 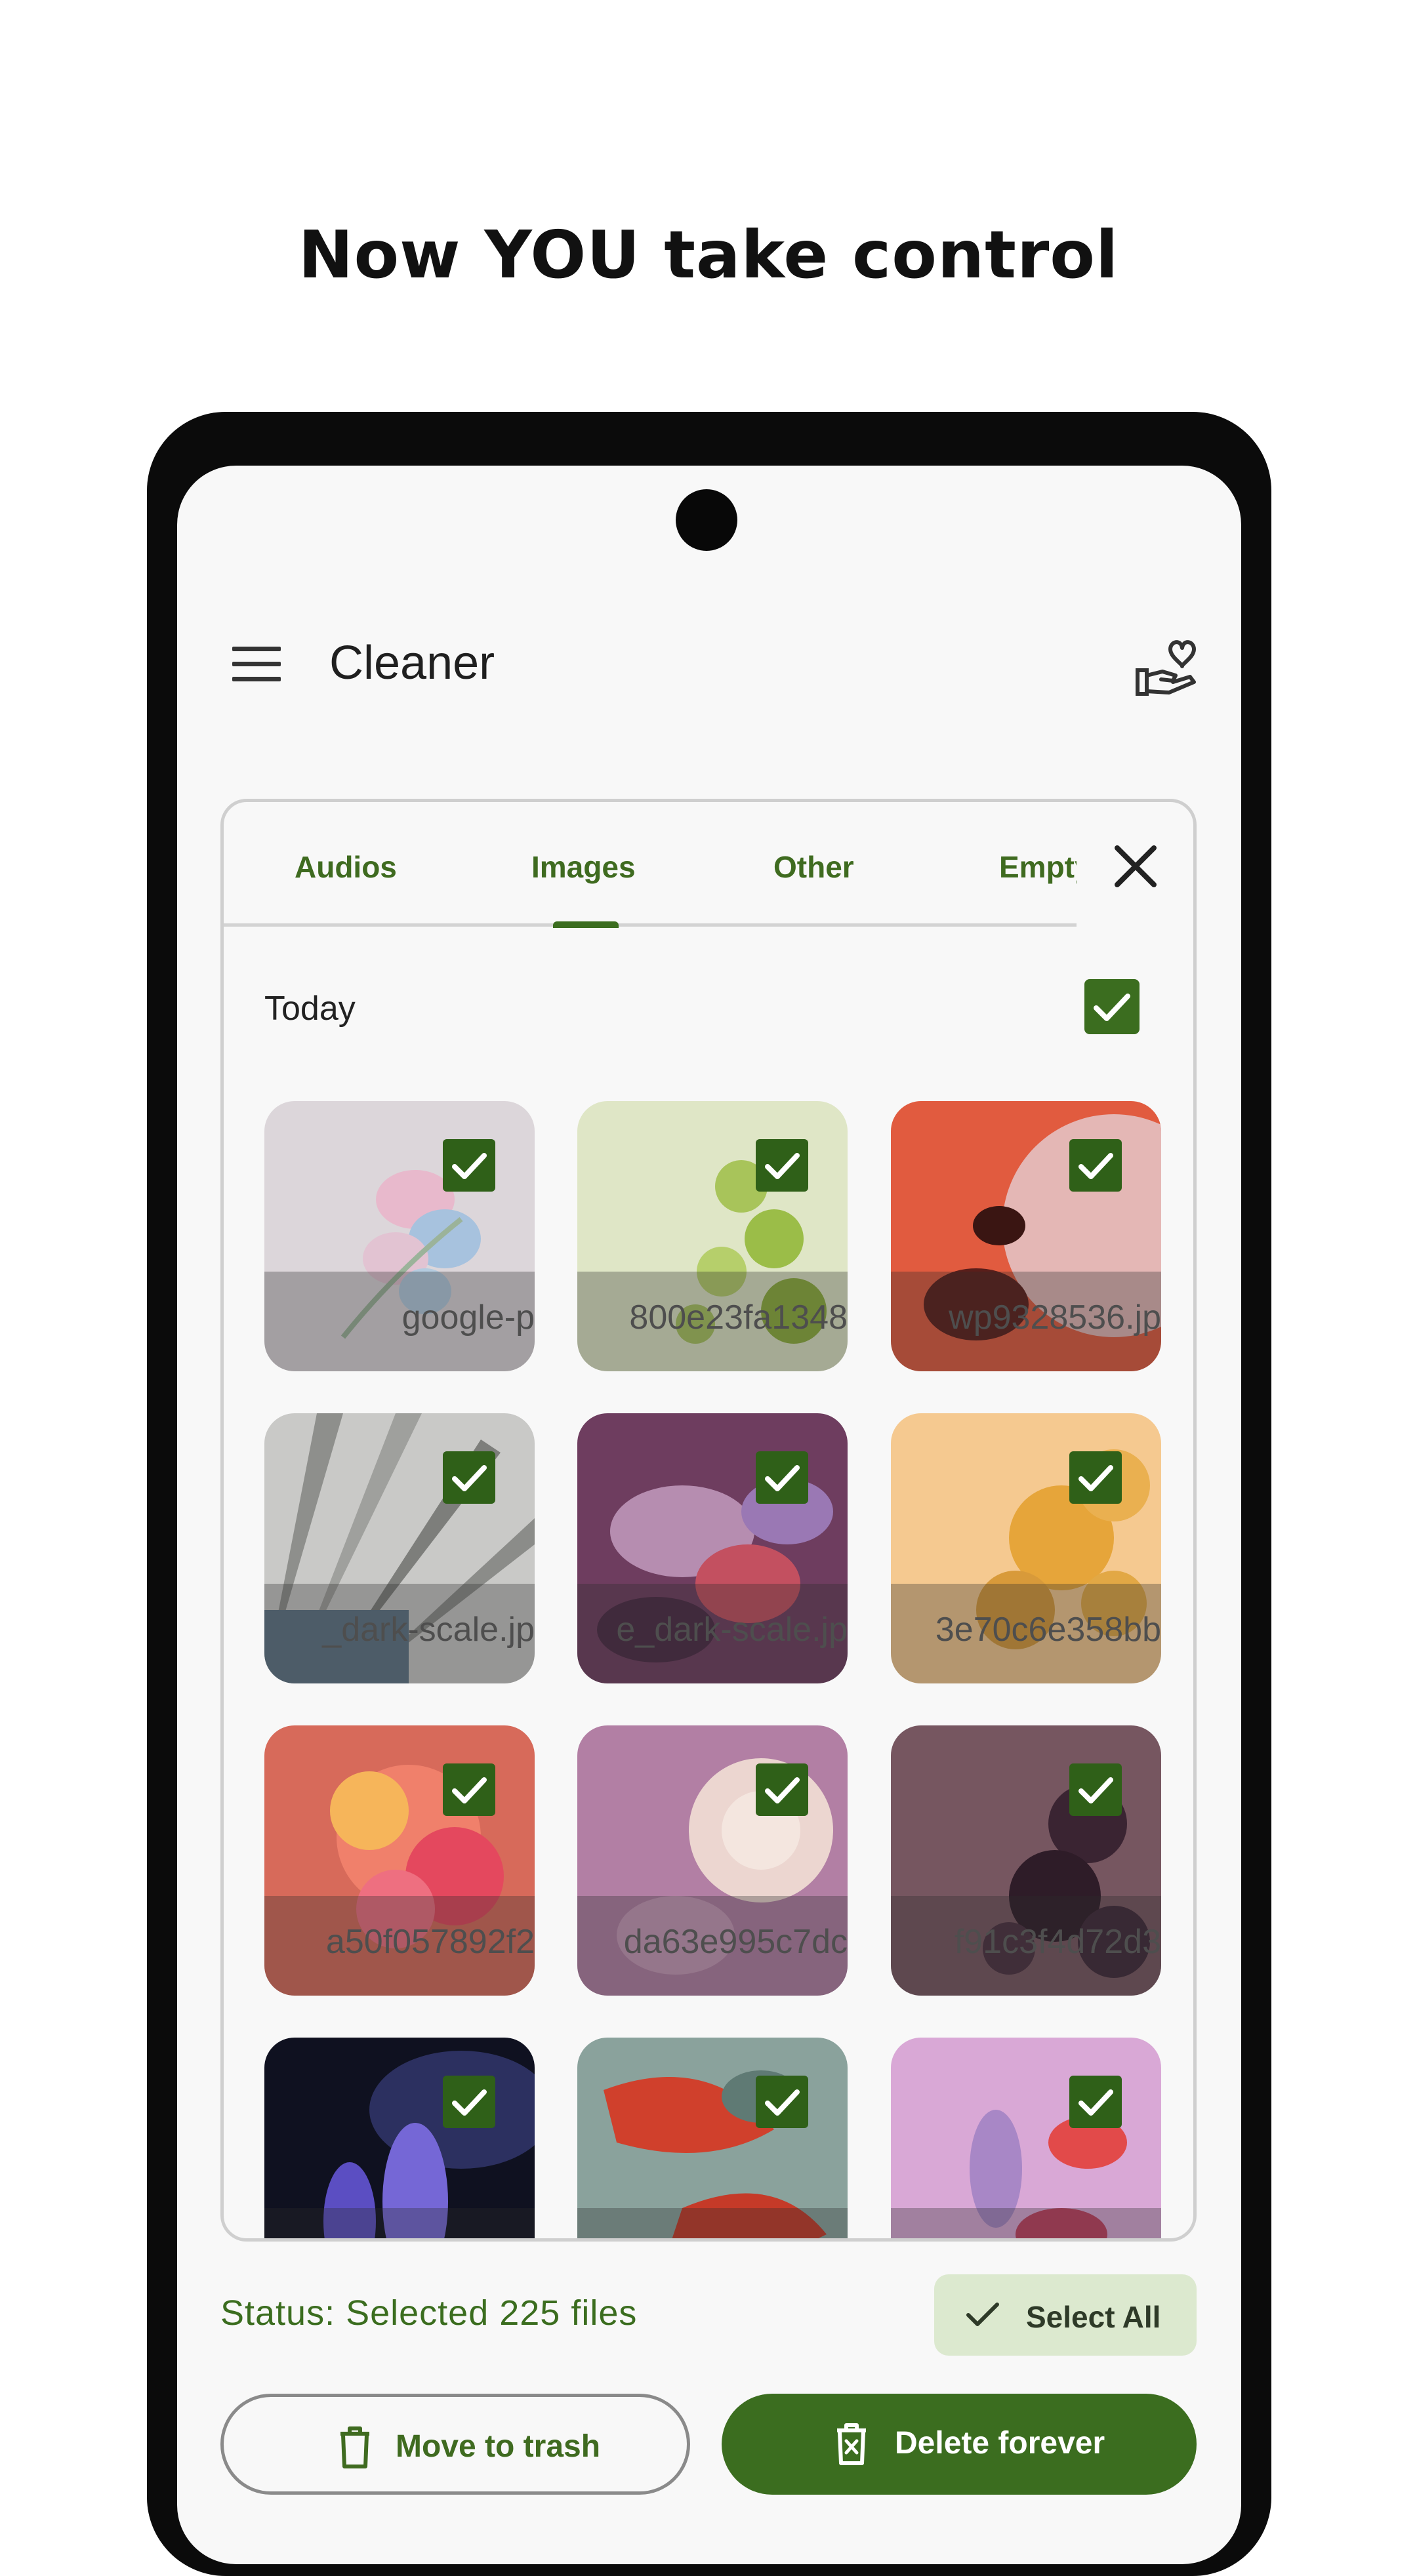 I want to click on trash-icon, so click(x=355, y=2447).